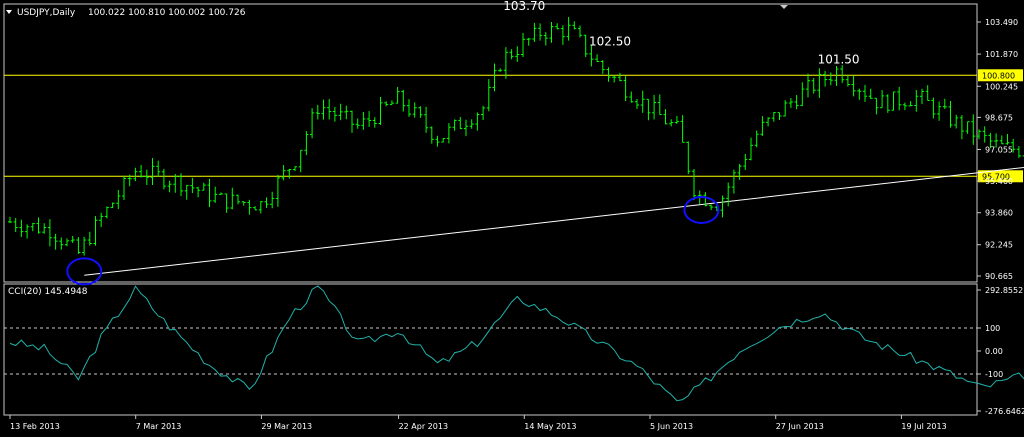 This screenshot has width=1024, height=437. Describe the element at coordinates (999, 117) in the screenshot. I see `price-tick-label: 98.675` at that location.